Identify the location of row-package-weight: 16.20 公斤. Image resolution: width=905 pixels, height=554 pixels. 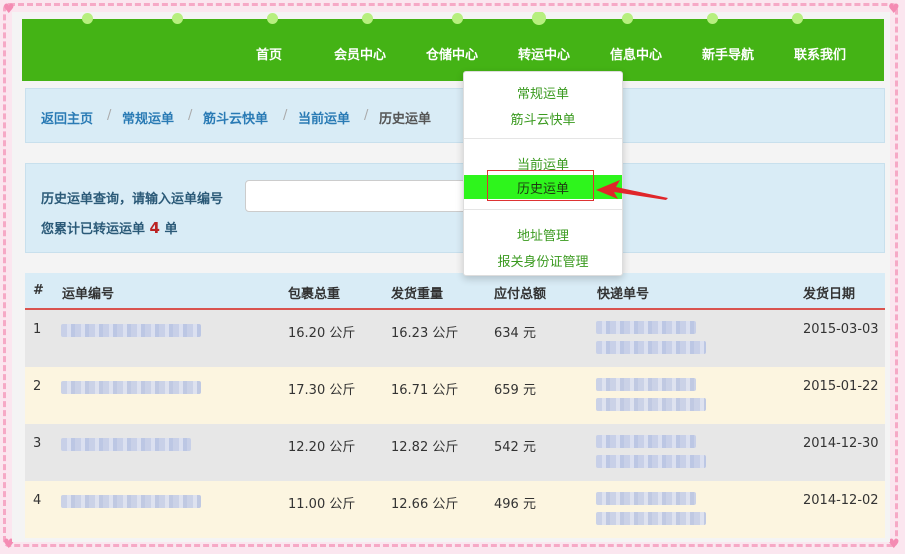
(322, 333).